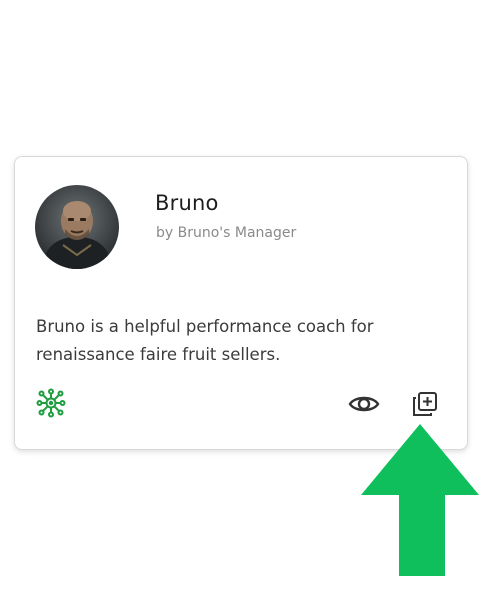  Describe the element at coordinates (420, 500) in the screenshot. I see `green-up-arrow-icon` at that location.